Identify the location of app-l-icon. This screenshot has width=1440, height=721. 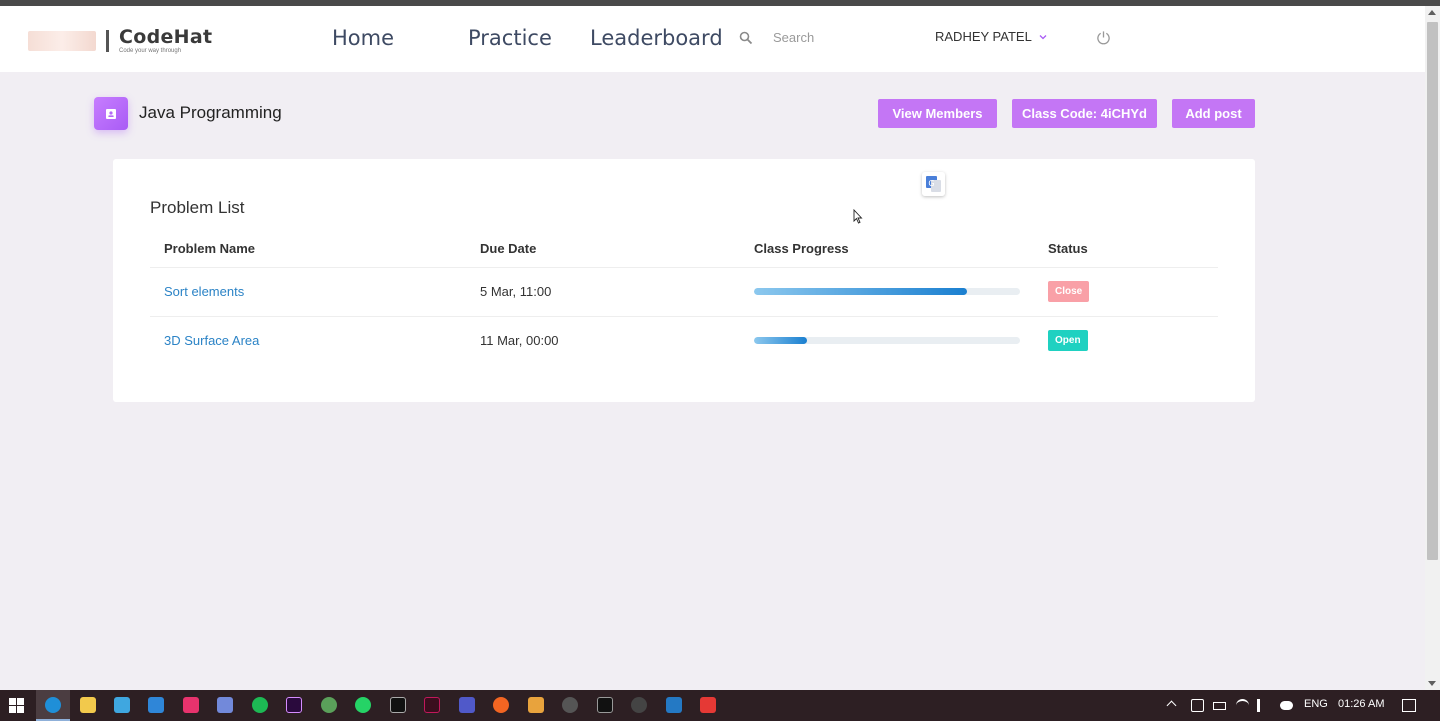
(122, 705).